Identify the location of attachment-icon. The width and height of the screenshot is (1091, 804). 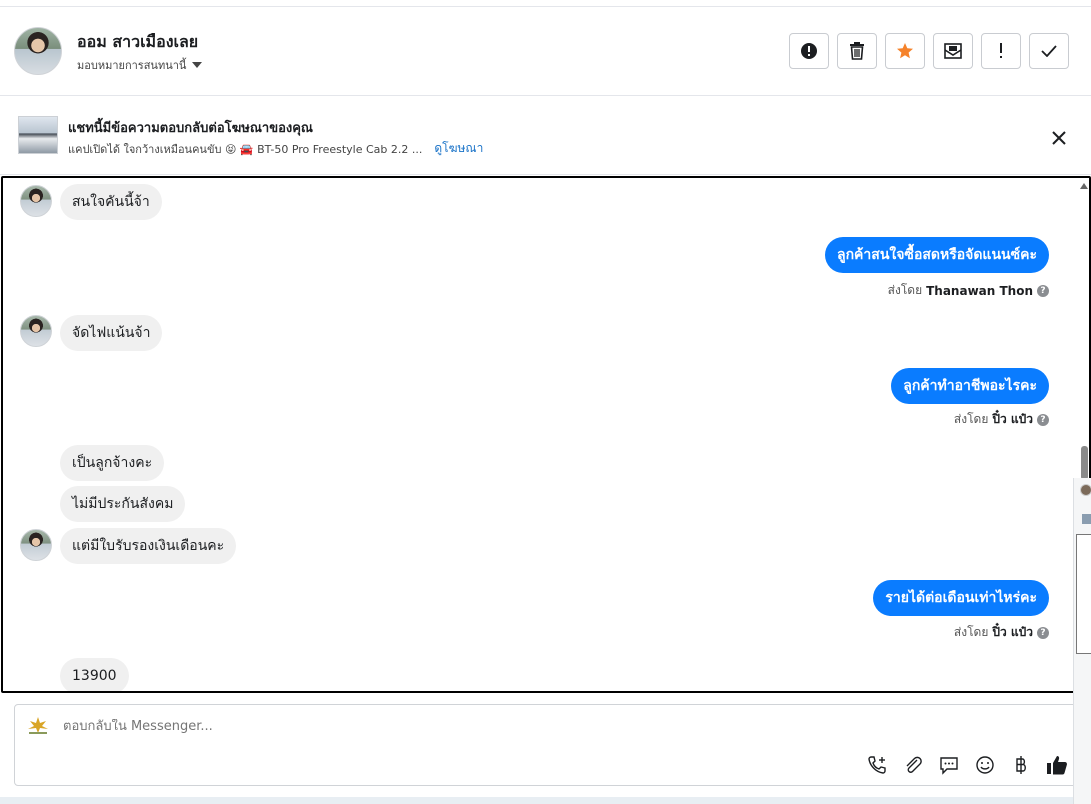
(914, 764).